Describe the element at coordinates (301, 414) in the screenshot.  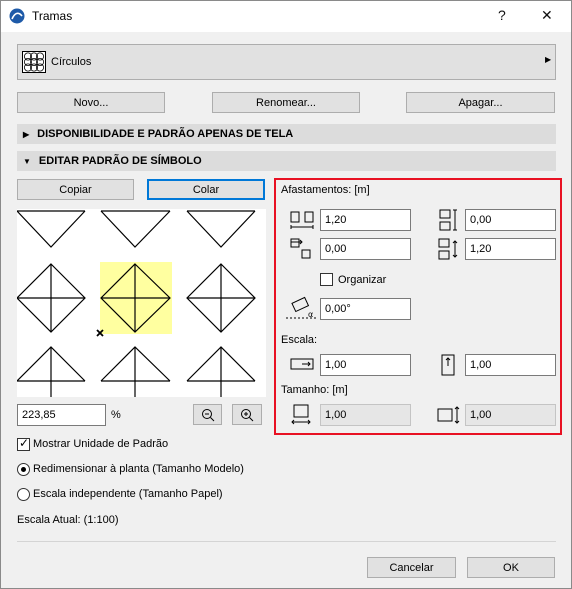
I see `size-width-icon` at that location.